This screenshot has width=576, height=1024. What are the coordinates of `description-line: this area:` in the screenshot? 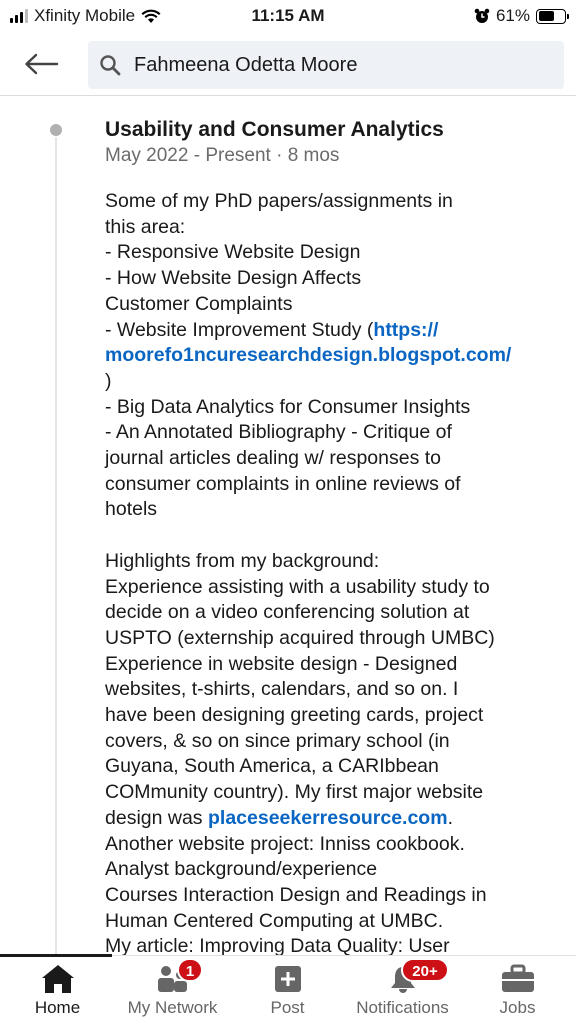 It's located at (145, 226).